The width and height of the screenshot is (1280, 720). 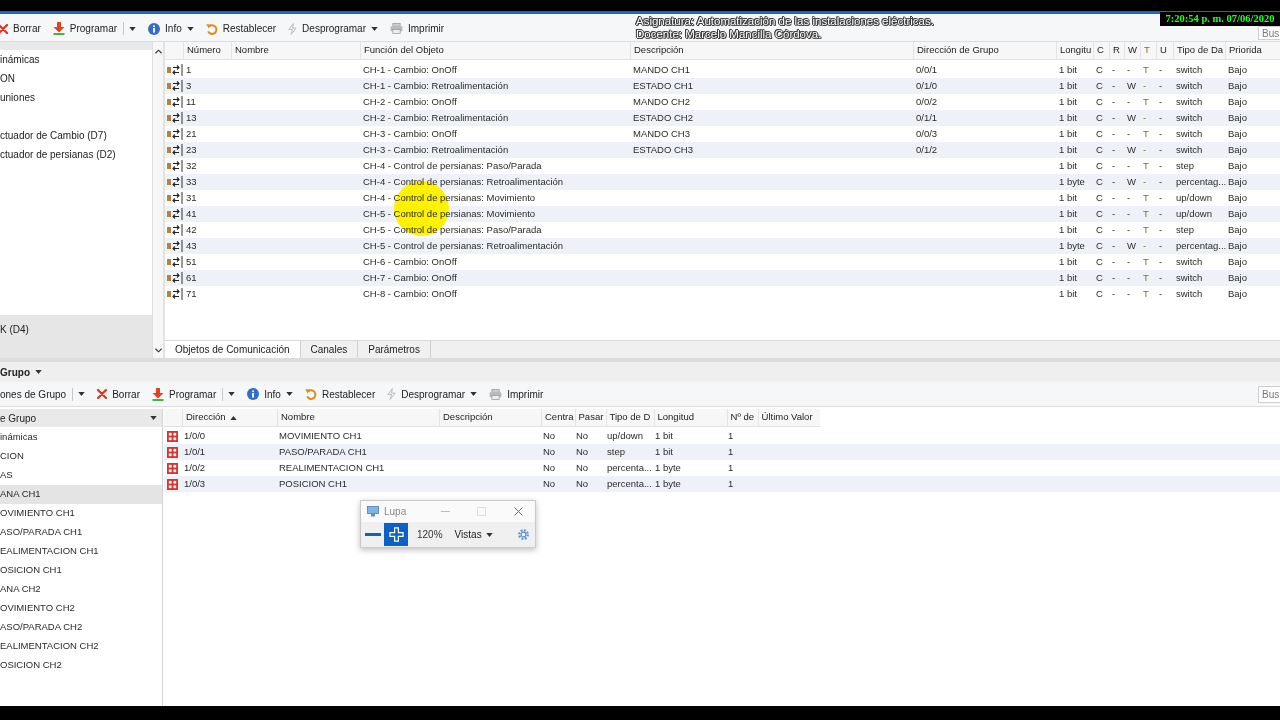 What do you see at coordinates (1148, 50) in the screenshot?
I see `column-header: T` at bounding box center [1148, 50].